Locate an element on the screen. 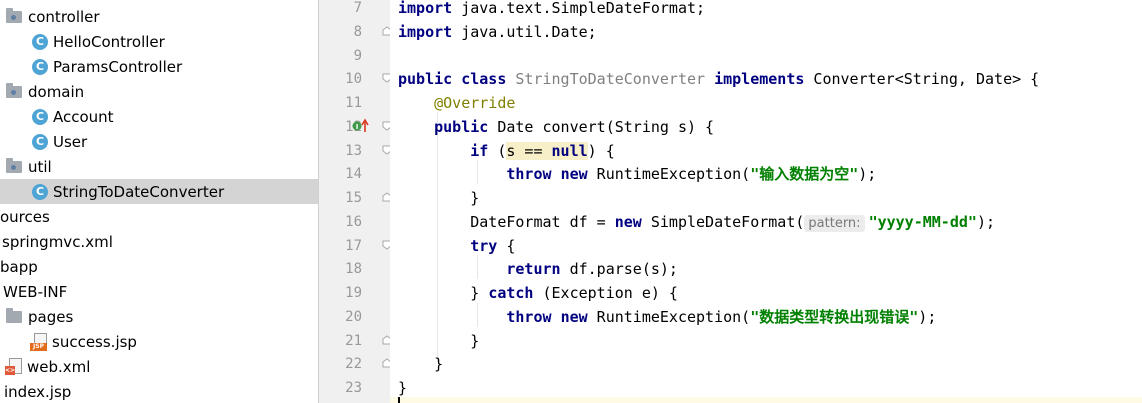 Image resolution: width=1142 pixels, height=403 pixels. tree-item-web-inf: WEB-INF is located at coordinates (159, 291).